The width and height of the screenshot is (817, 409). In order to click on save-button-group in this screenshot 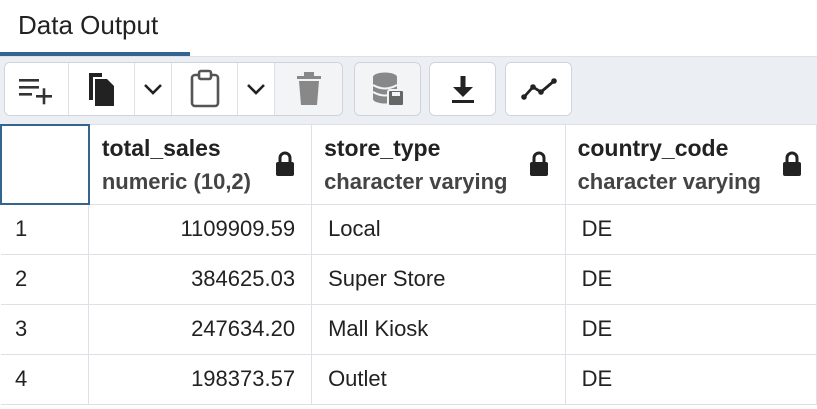, I will do `click(387, 89)`.